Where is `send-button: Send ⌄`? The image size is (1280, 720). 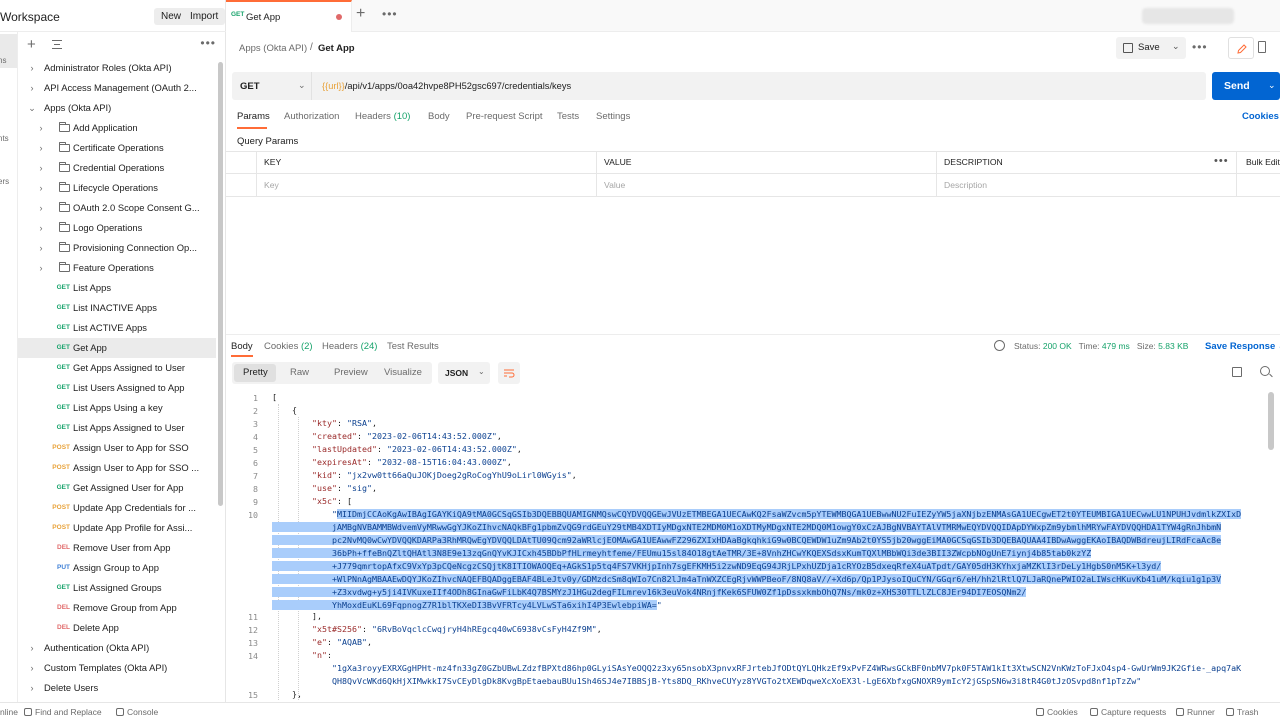 send-button: Send ⌄ is located at coordinates (1246, 86).